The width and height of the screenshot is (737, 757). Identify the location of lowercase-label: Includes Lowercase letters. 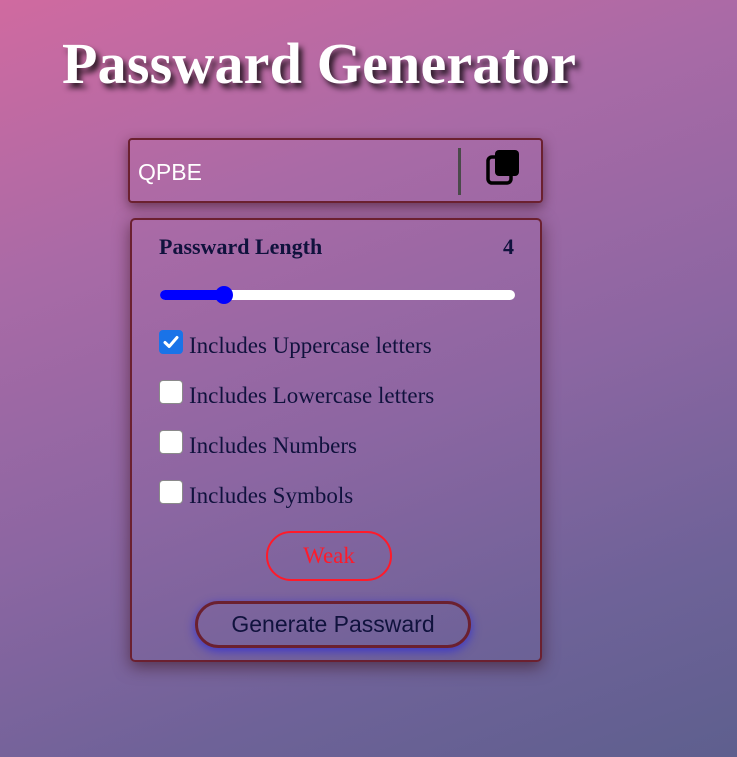
(312, 395).